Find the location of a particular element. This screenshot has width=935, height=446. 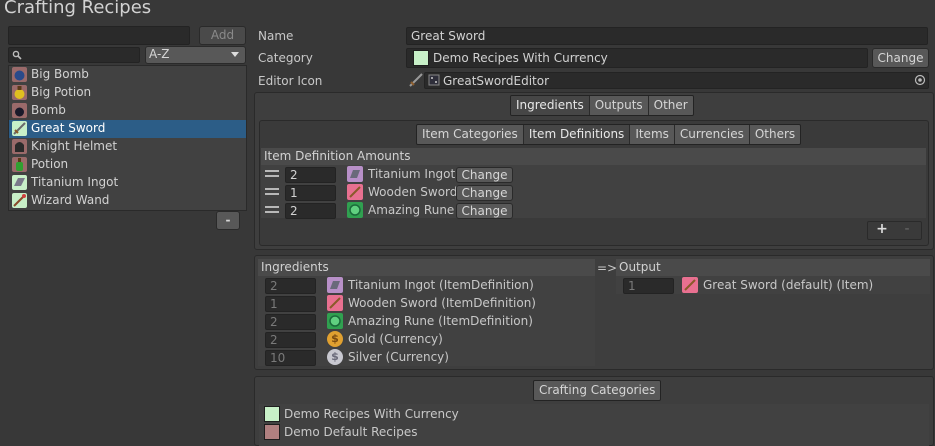

editor-icon-label: Editor Icon is located at coordinates (290, 81).